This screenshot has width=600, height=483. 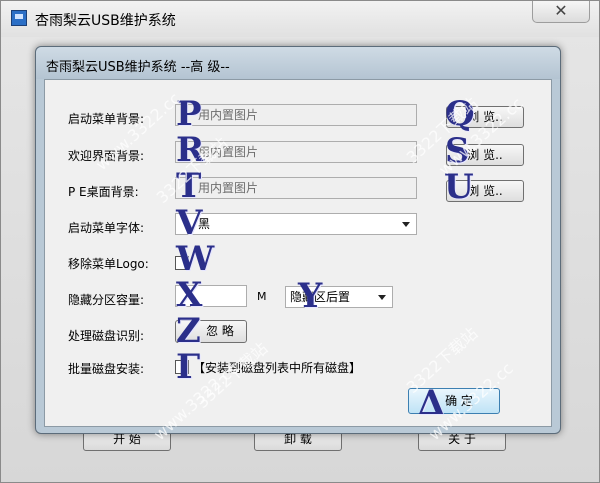 I want to click on menu-font-select: 黑, so click(x=296, y=224).